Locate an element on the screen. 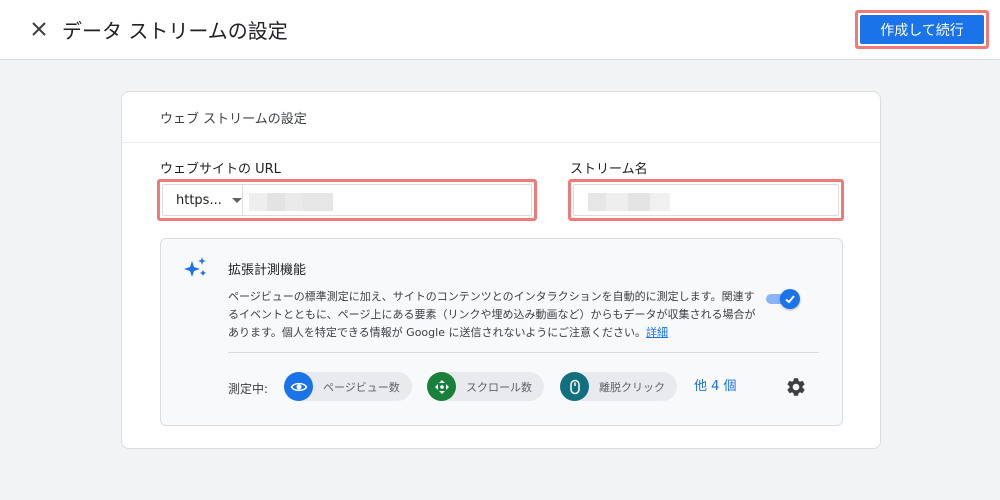 The width and height of the screenshot is (1000, 500). card-title: ウェブ ストリームの設定 is located at coordinates (501, 117).